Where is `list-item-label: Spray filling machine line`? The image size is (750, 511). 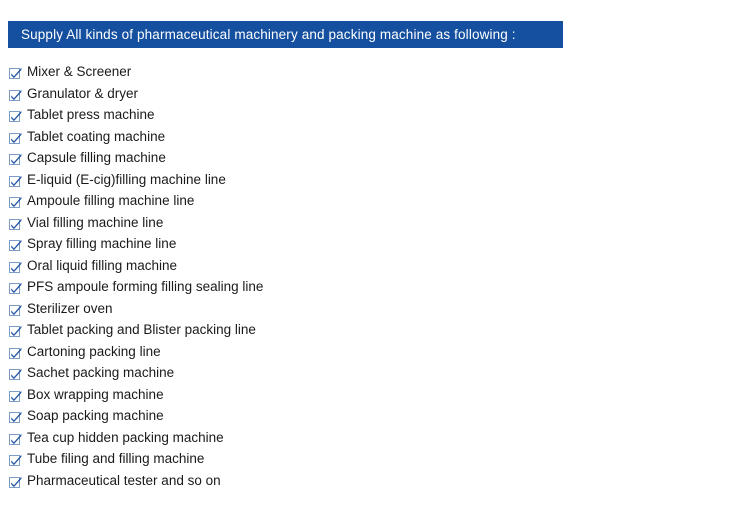
list-item-label: Spray filling machine line is located at coordinates (102, 243).